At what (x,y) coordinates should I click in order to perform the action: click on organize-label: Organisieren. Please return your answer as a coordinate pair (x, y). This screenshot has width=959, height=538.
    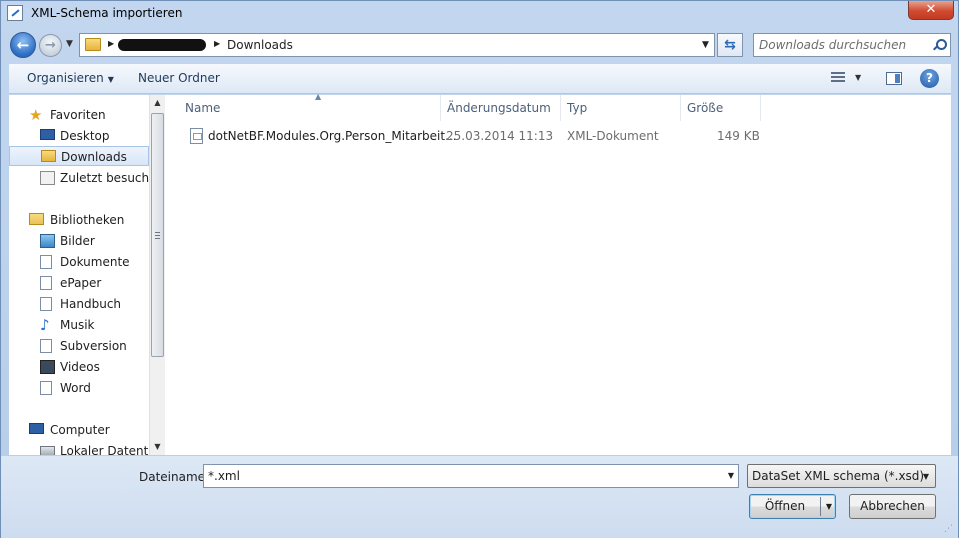
    Looking at the image, I should click on (65, 78).